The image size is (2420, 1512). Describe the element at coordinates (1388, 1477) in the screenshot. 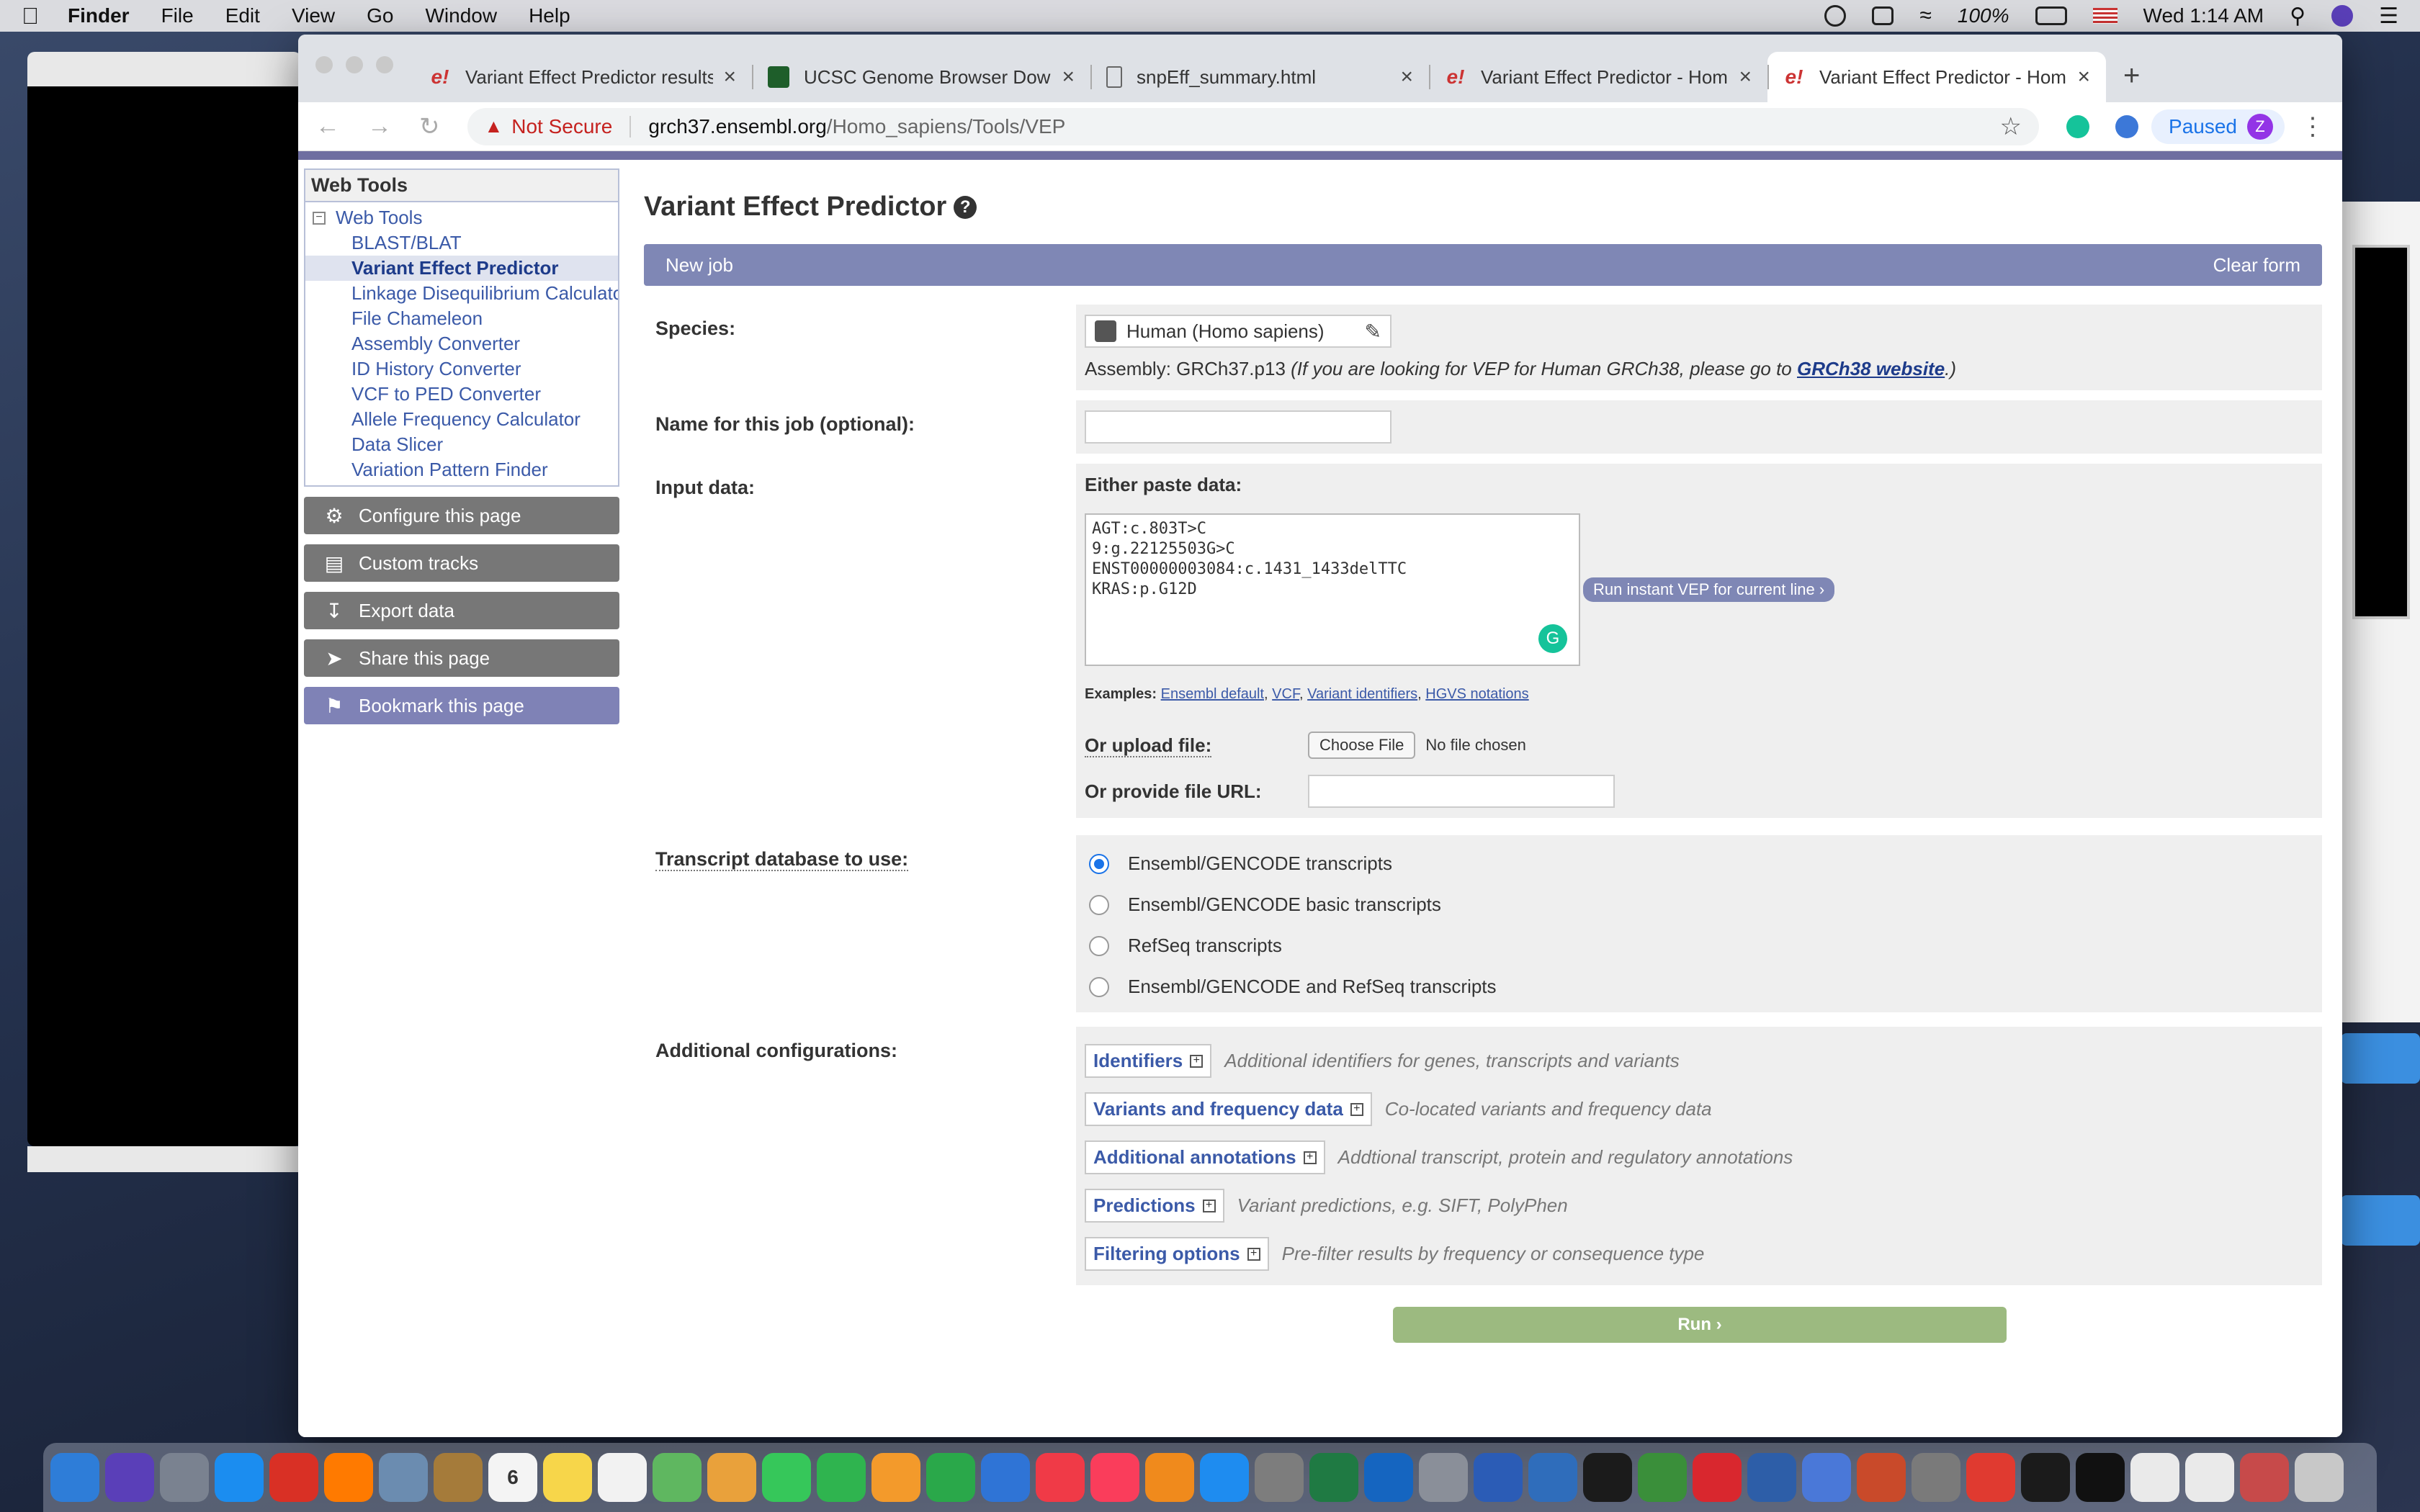

I see `outlook-icon` at that location.